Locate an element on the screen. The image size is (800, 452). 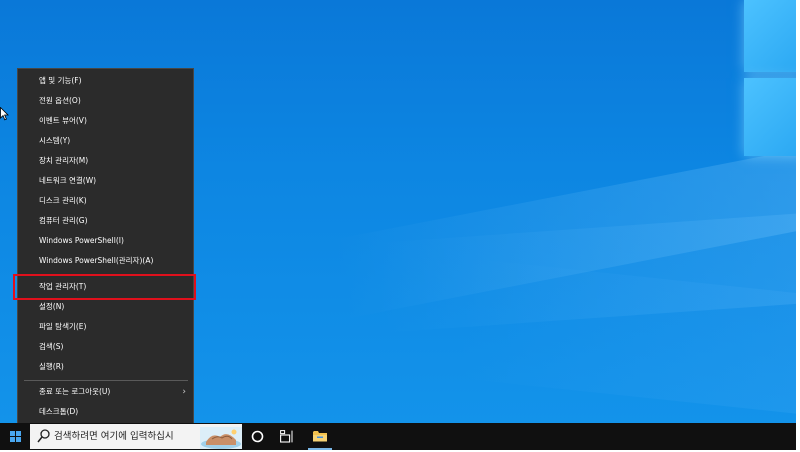
taskbar: 검색하려면 여기에 입력하십시 is located at coordinates (398, 436).